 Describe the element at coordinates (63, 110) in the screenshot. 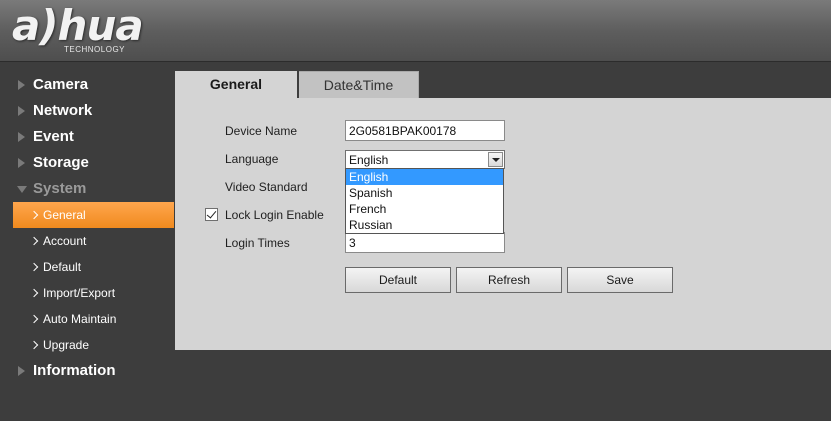

I see `sidebar-item-label: Network` at that location.